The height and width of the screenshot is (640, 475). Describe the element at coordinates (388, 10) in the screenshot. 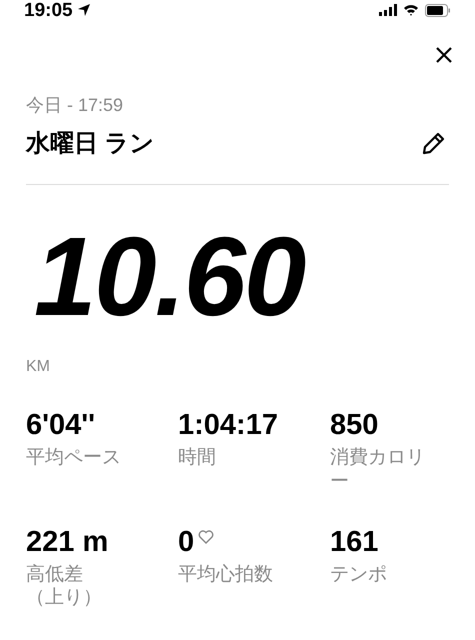

I see `signal-icon` at that location.